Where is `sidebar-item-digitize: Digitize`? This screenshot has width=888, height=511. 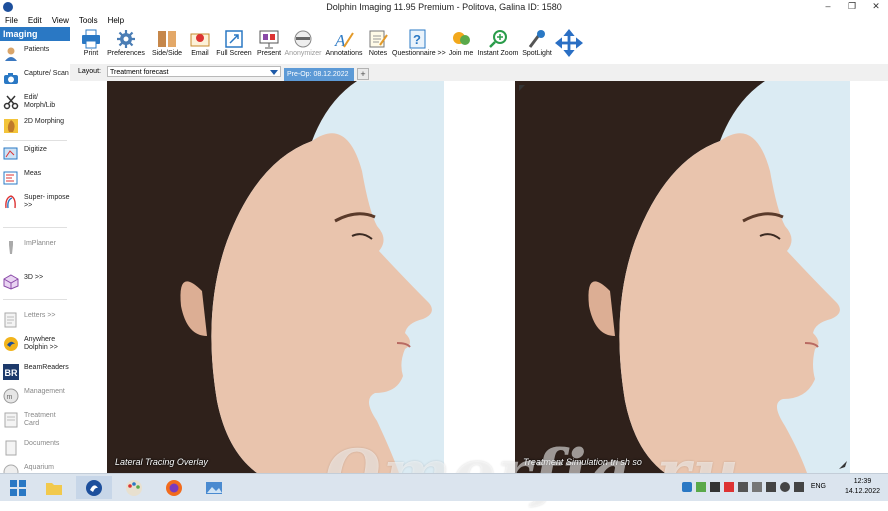 sidebar-item-digitize: Digitize is located at coordinates (35, 154).